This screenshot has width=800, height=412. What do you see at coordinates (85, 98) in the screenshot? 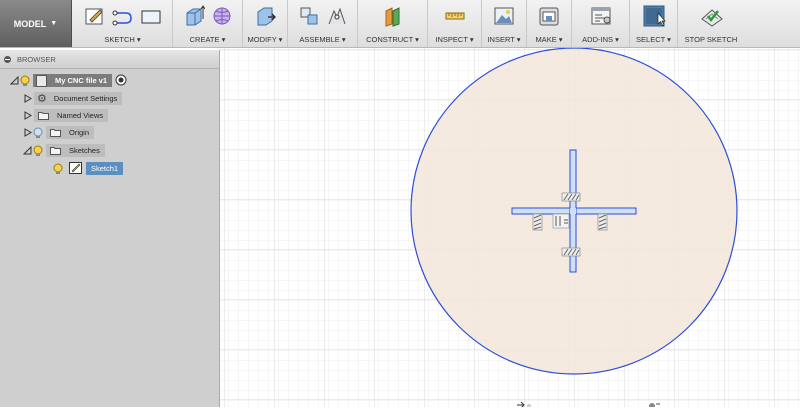
I see `document-settings-label: Document Settings` at bounding box center [85, 98].